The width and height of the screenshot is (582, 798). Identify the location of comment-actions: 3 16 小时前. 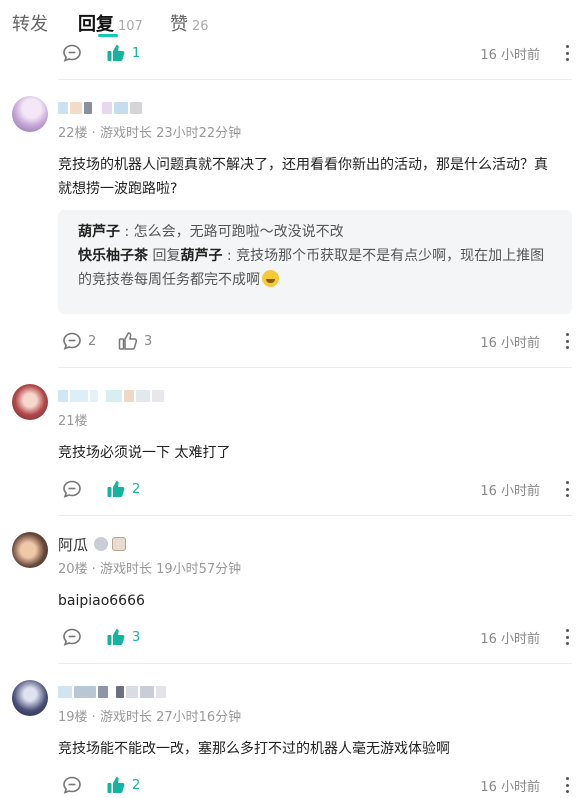
(291, 637).